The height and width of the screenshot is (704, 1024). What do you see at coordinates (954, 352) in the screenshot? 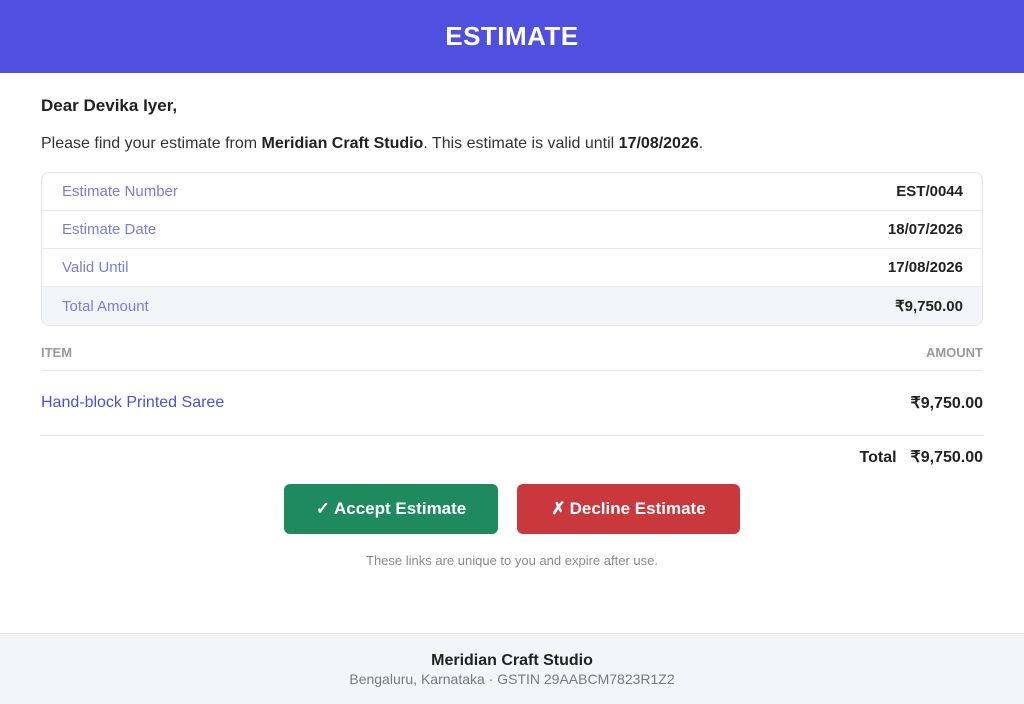
I see `column-header-amount: AMOUNT` at bounding box center [954, 352].